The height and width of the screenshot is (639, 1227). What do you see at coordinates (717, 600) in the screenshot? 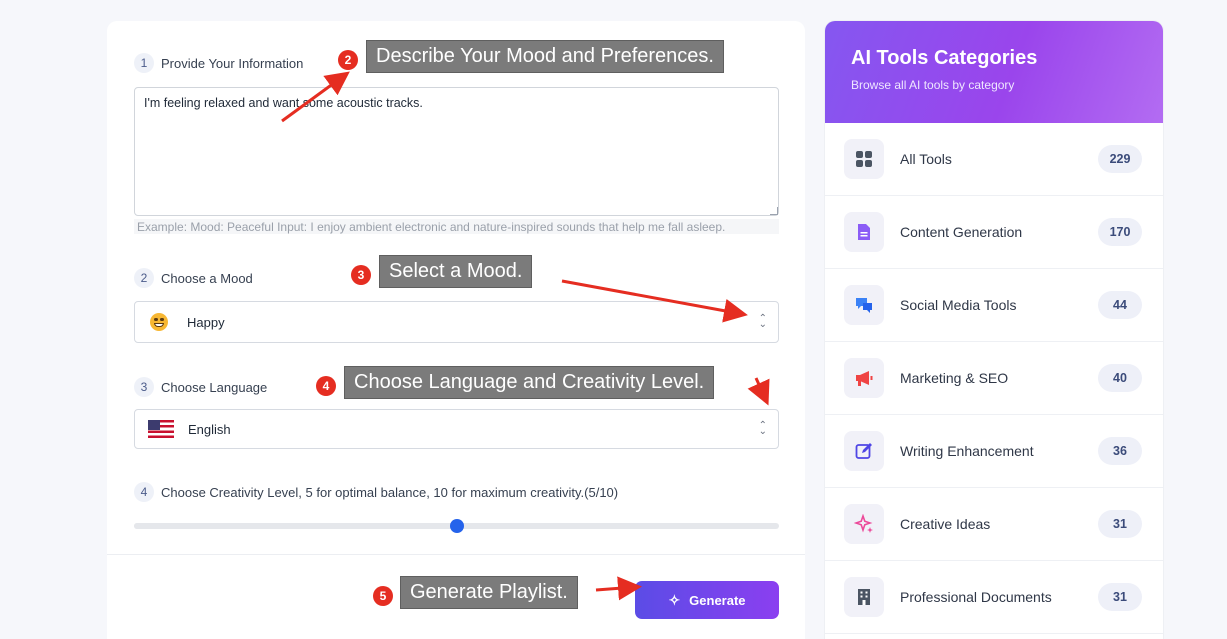
I see `generate-label: Generate` at bounding box center [717, 600].